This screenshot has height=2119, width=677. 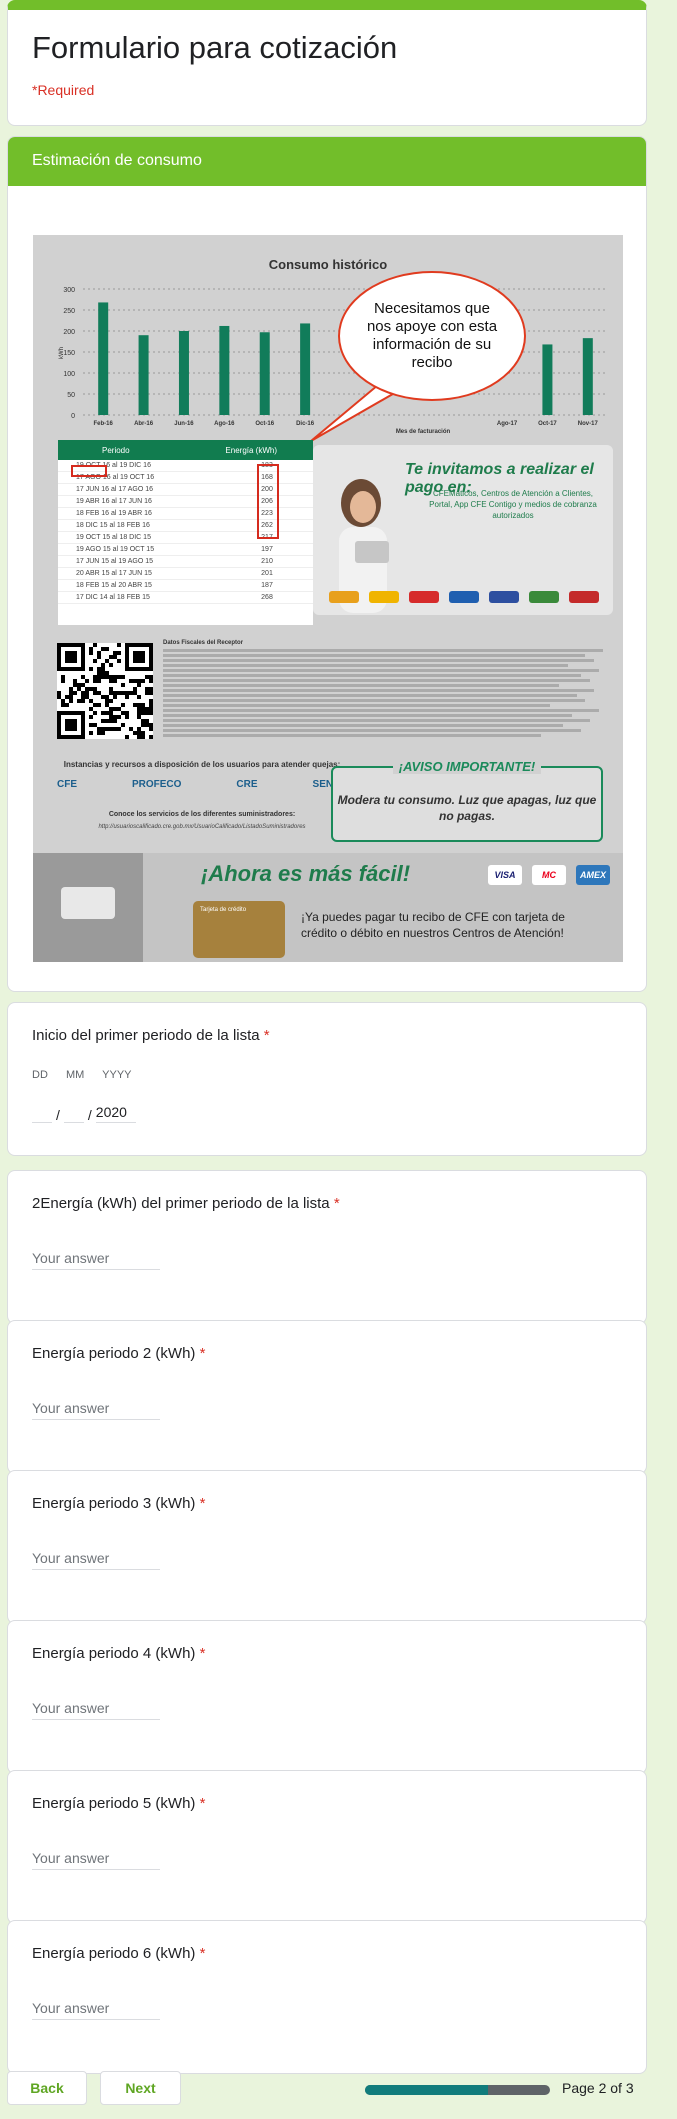 I want to click on back-button: Back, so click(x=47, y=2088).